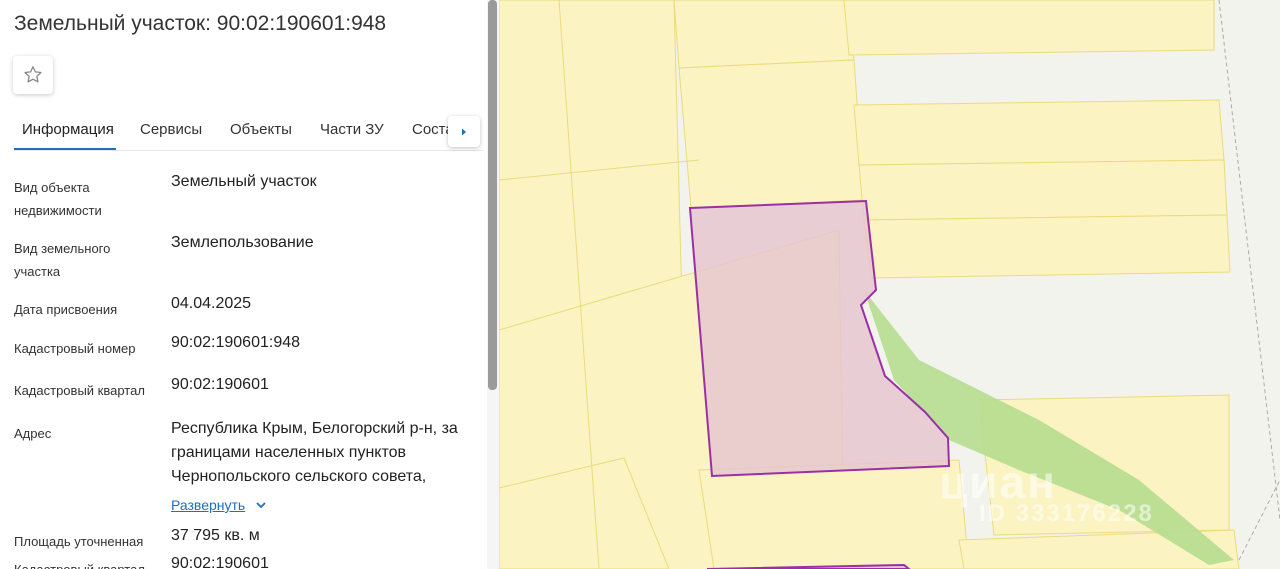 The height and width of the screenshot is (569, 1280). Describe the element at coordinates (242, 242) in the screenshot. I see `detail-value: Землепользование` at that location.